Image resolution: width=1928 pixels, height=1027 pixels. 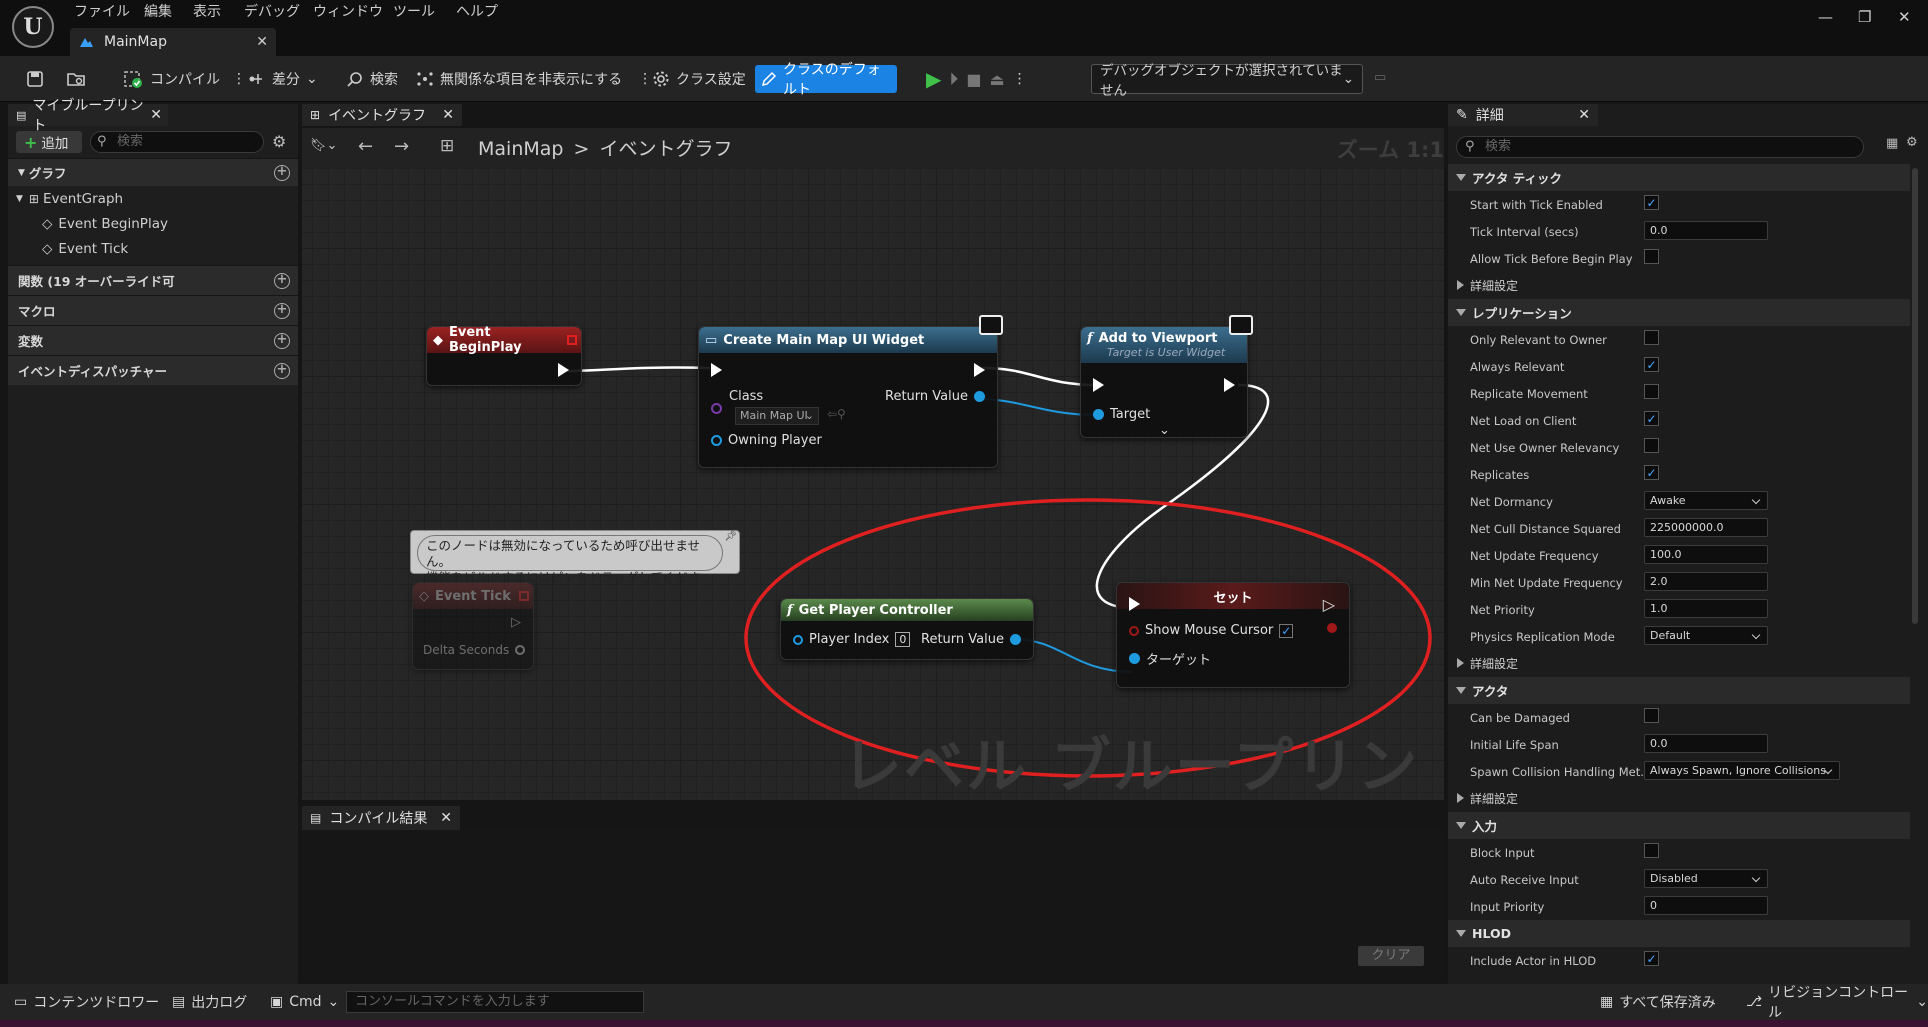 What do you see at coordinates (177, 142) in the screenshot?
I see `my-blueprint-search-input: ⚲ 検索` at bounding box center [177, 142].